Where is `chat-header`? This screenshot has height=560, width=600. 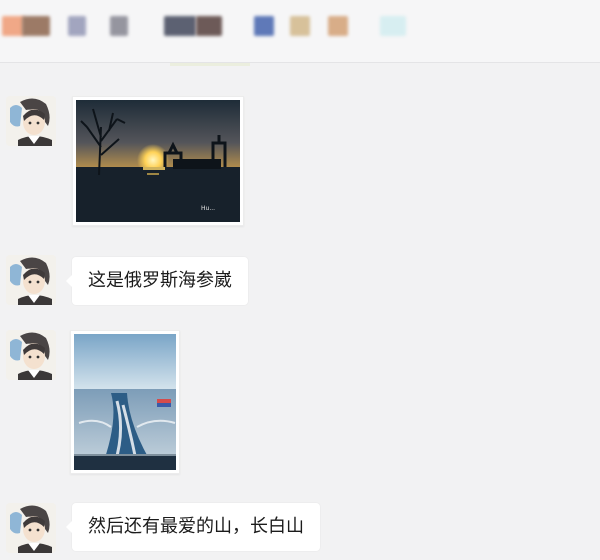 chat-header is located at coordinates (300, 31).